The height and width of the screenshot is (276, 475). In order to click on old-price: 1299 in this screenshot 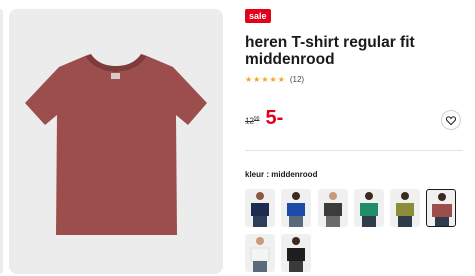, I will do `click(252, 121)`.